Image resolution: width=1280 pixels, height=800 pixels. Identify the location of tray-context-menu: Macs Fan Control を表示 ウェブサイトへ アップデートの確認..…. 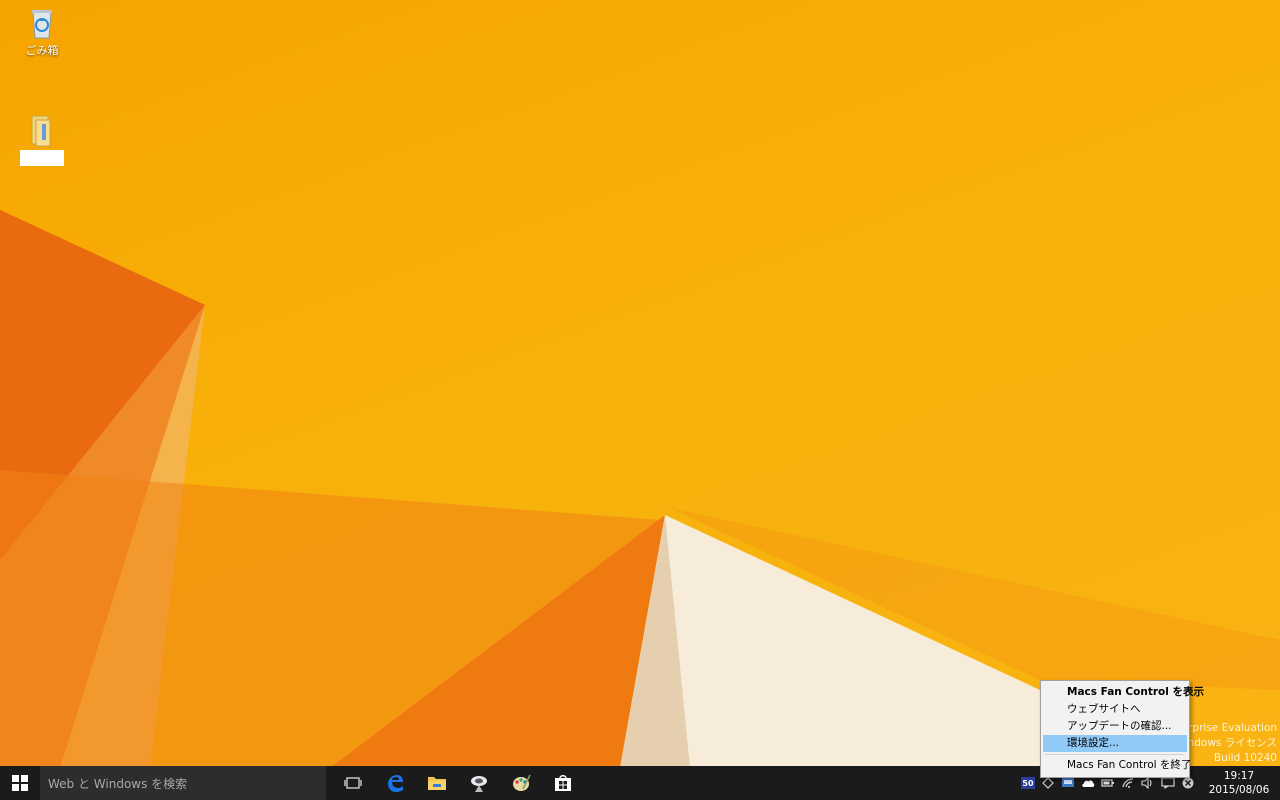
(1122, 729).